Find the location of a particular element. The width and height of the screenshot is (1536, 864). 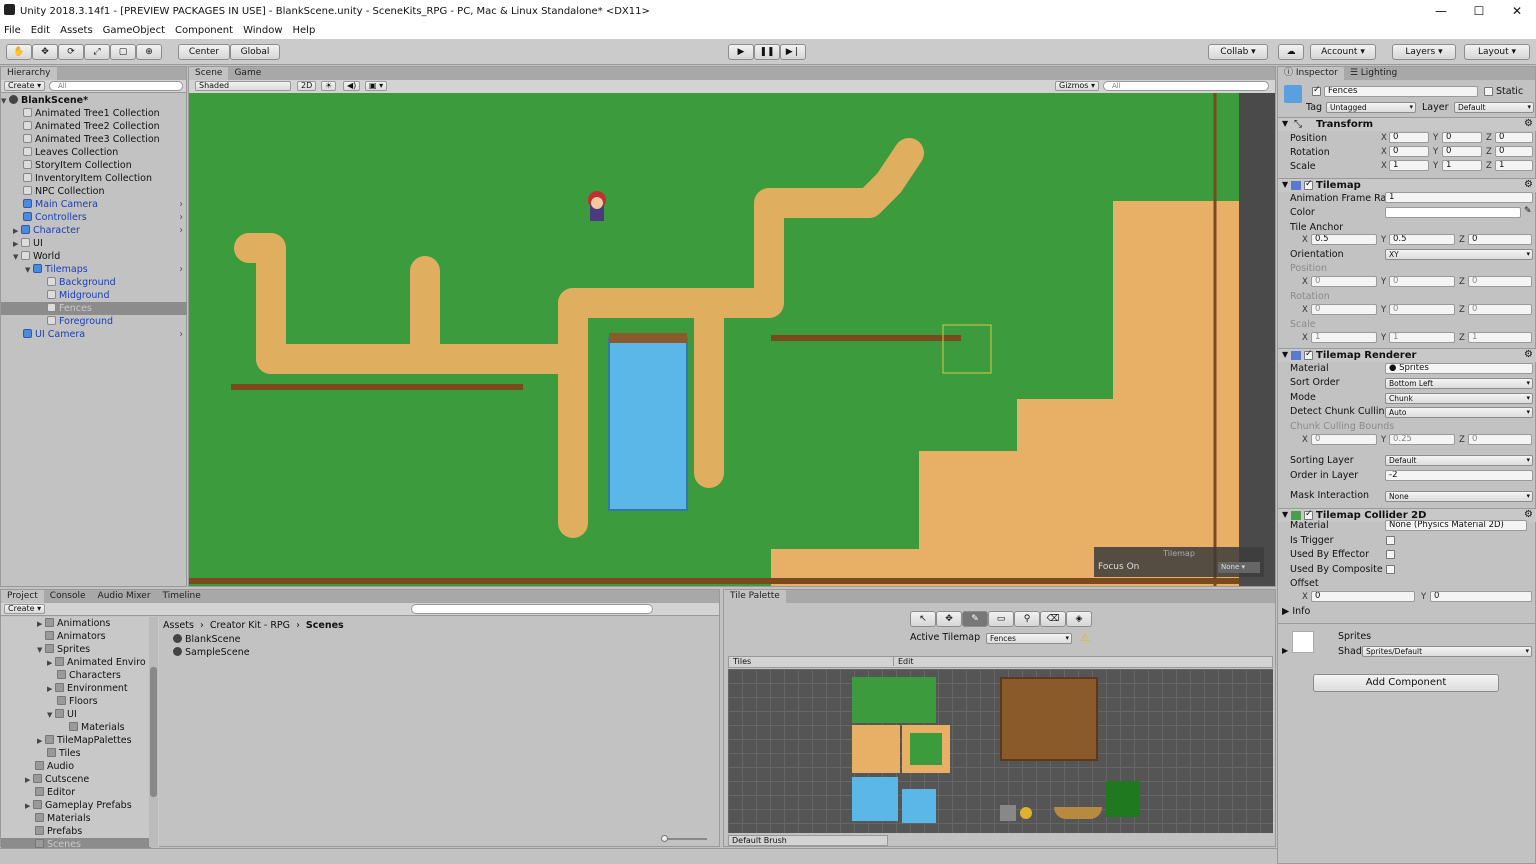

physics-material-field: None (Physics Material 2D) is located at coordinates (1456, 525).